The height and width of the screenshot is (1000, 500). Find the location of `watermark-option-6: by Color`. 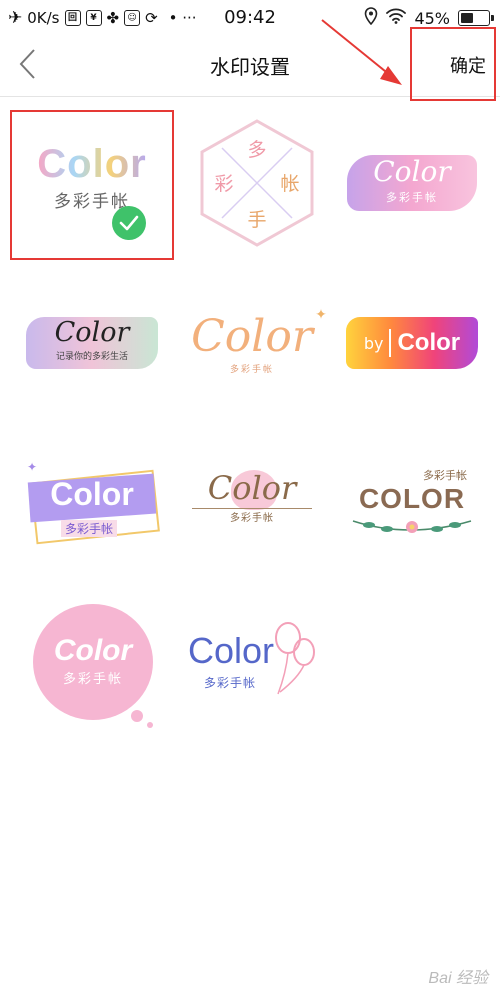

watermark-option-6: by Color is located at coordinates (412, 343).